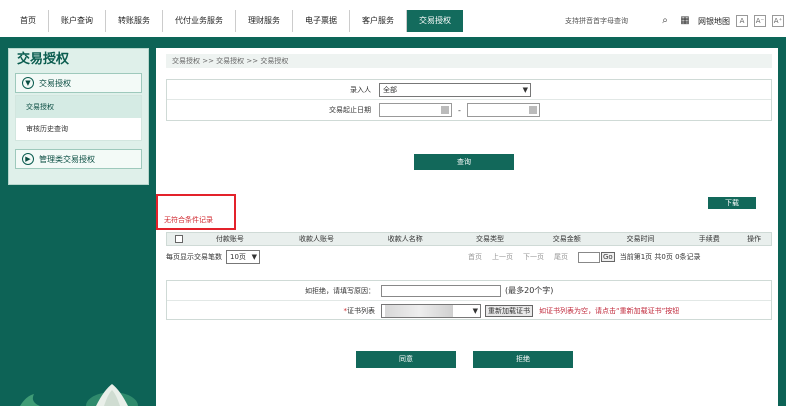  Describe the element at coordinates (55, 83) in the screenshot. I see `sidebar-group-label: 交易授权` at that location.